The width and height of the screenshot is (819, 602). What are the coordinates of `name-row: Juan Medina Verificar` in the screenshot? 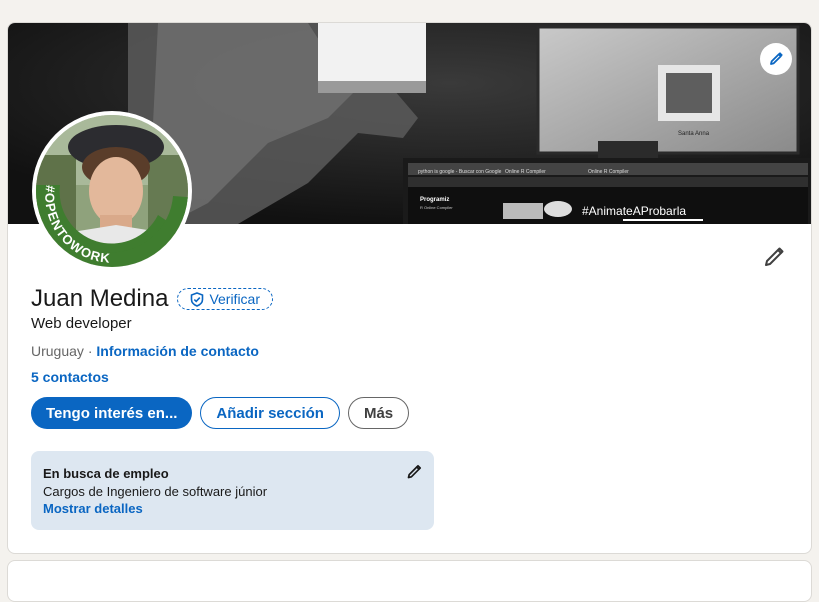 It's located at (152, 299).